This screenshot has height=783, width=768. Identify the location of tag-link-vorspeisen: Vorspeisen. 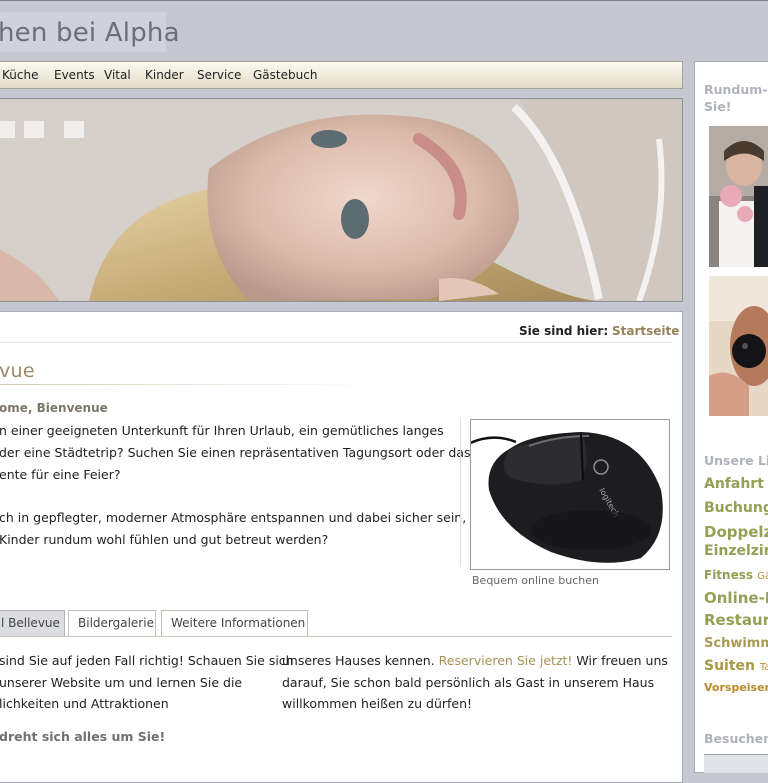
(736, 687).